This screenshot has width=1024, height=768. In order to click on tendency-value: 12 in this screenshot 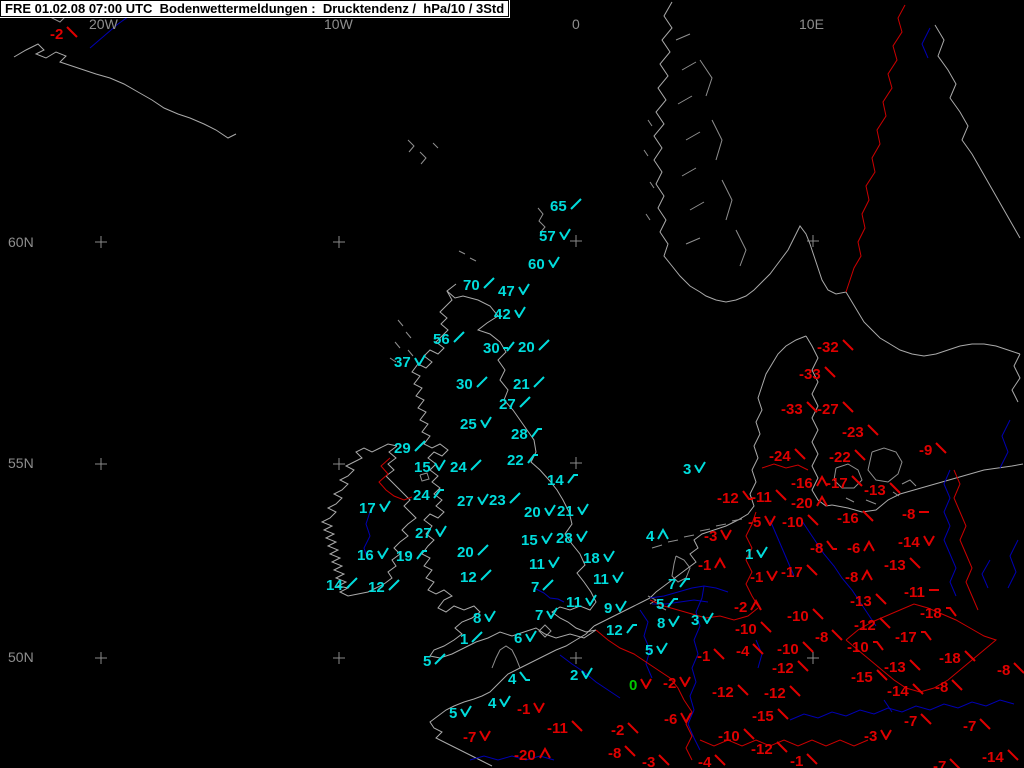, I will do `click(614, 630)`.